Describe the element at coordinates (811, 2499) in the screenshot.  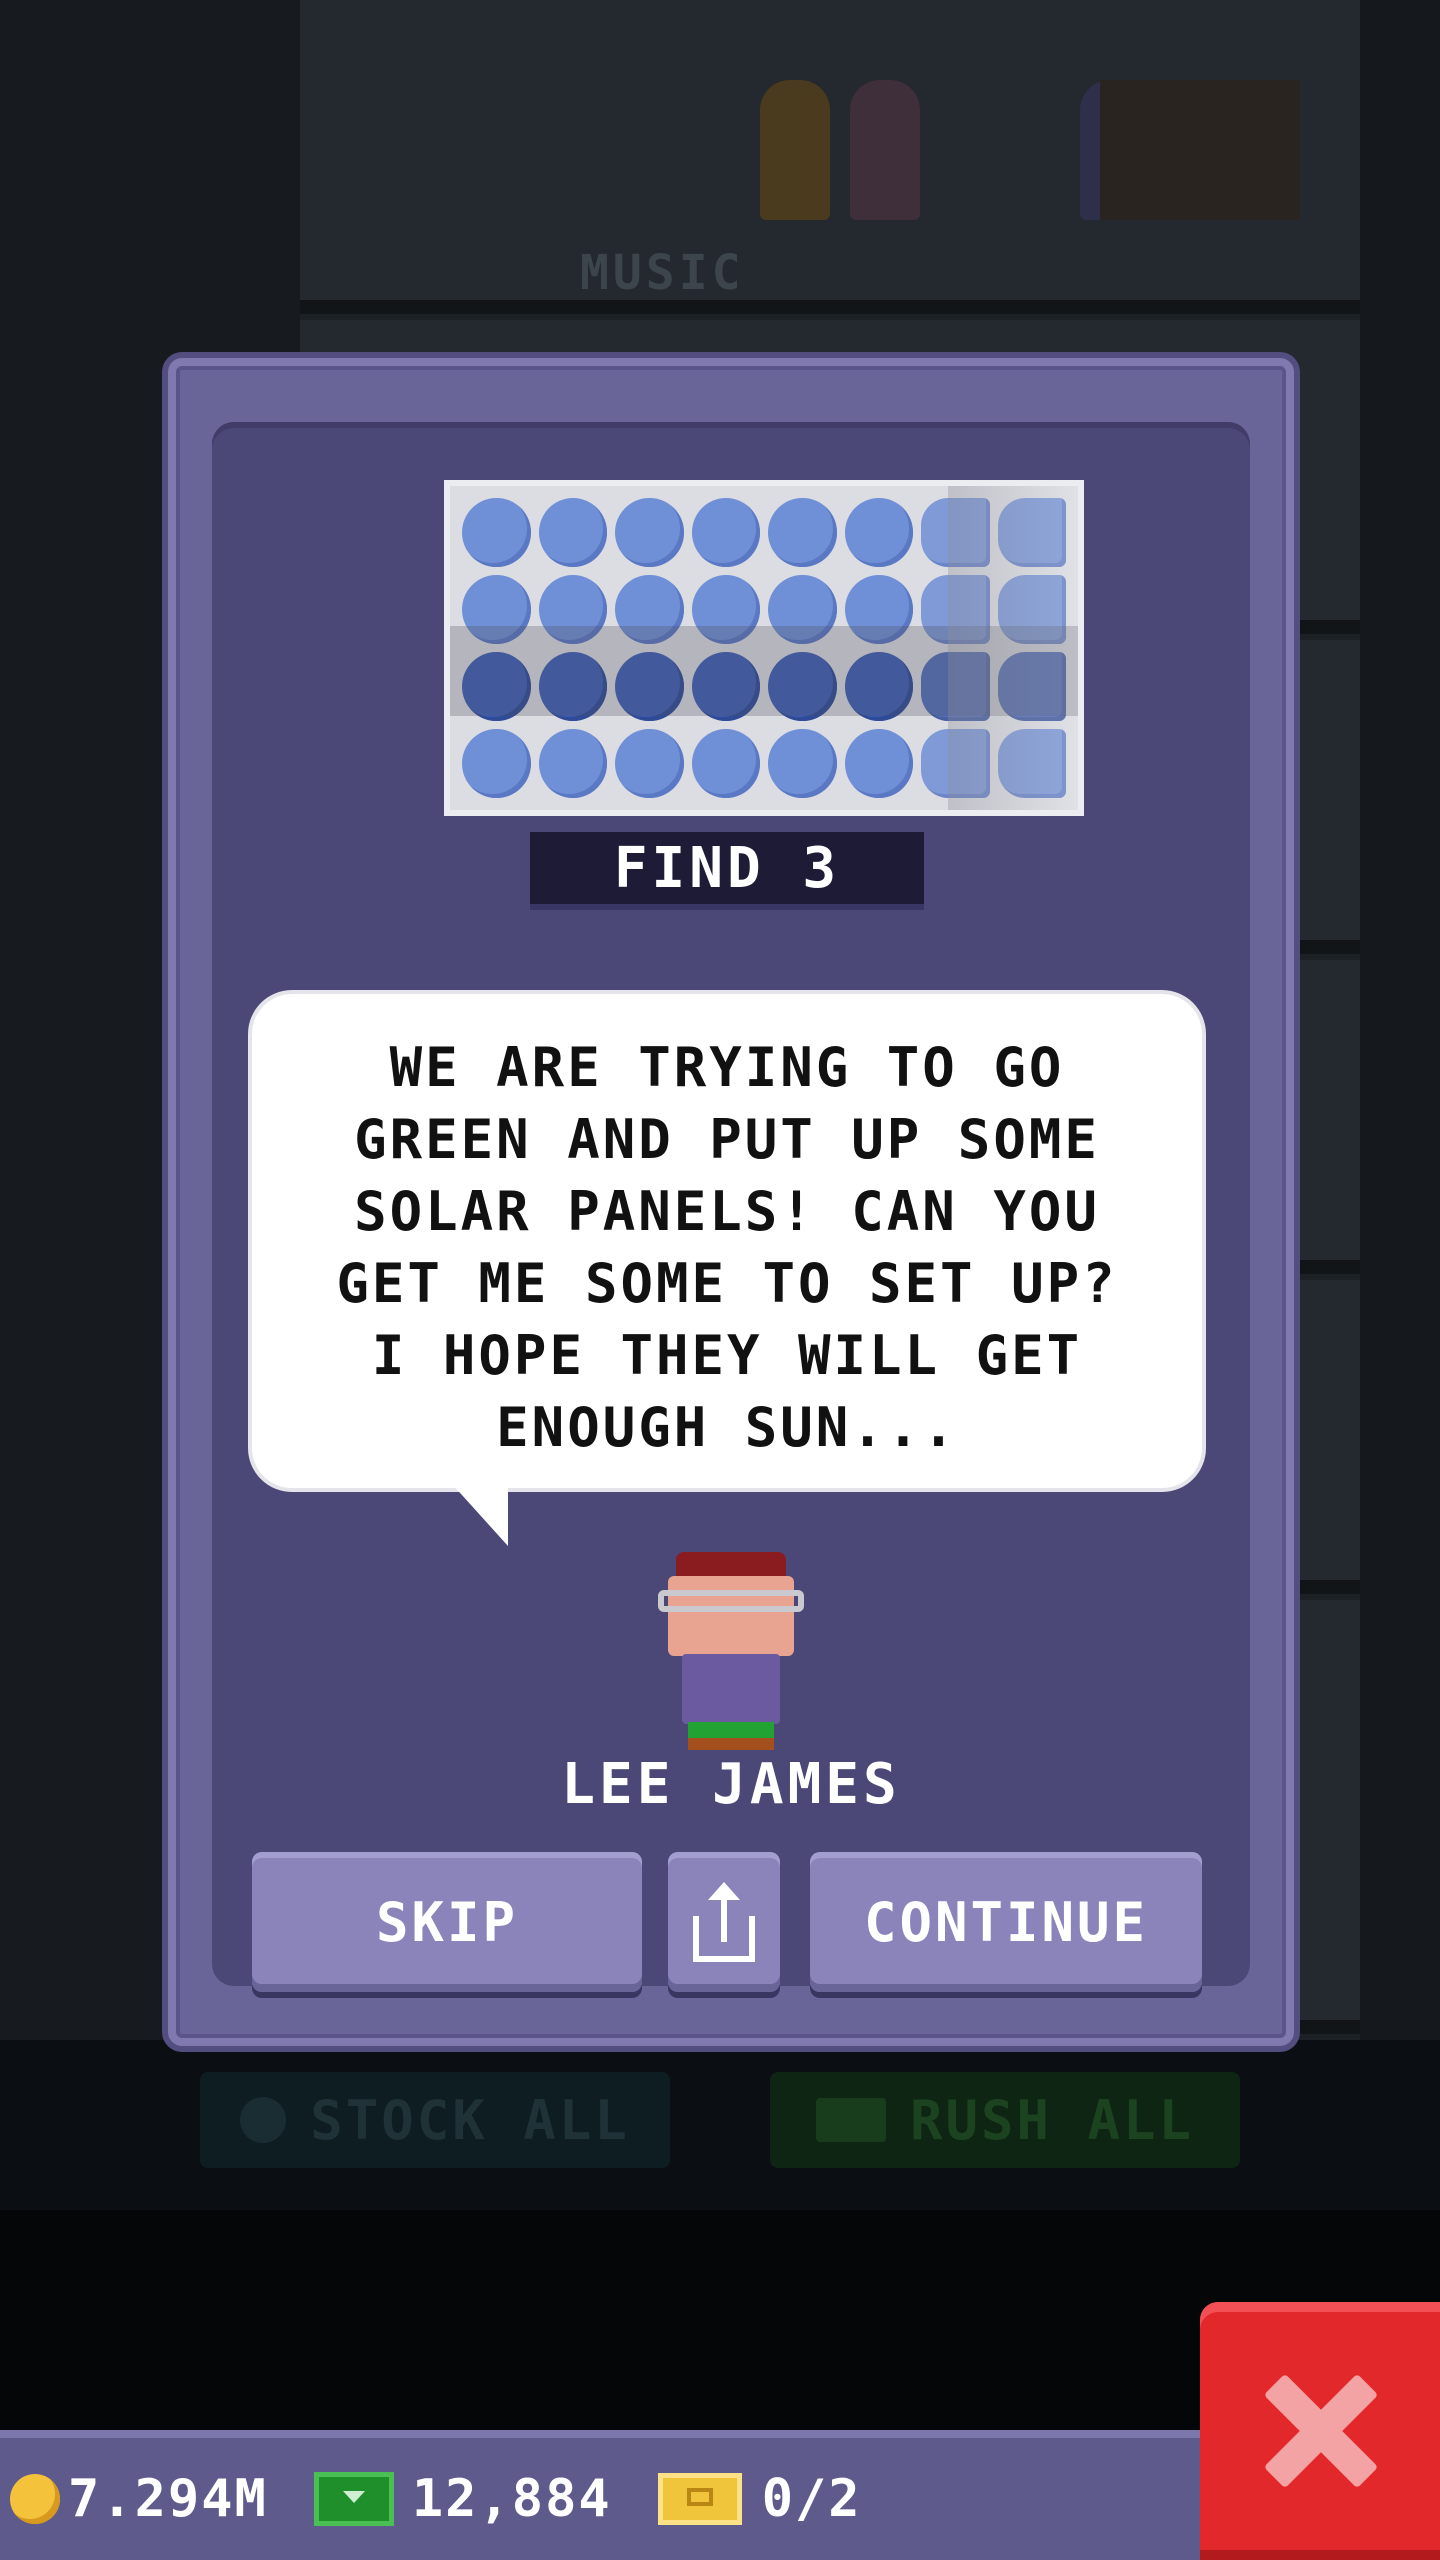
I see `tickets-value: 0/2` at that location.